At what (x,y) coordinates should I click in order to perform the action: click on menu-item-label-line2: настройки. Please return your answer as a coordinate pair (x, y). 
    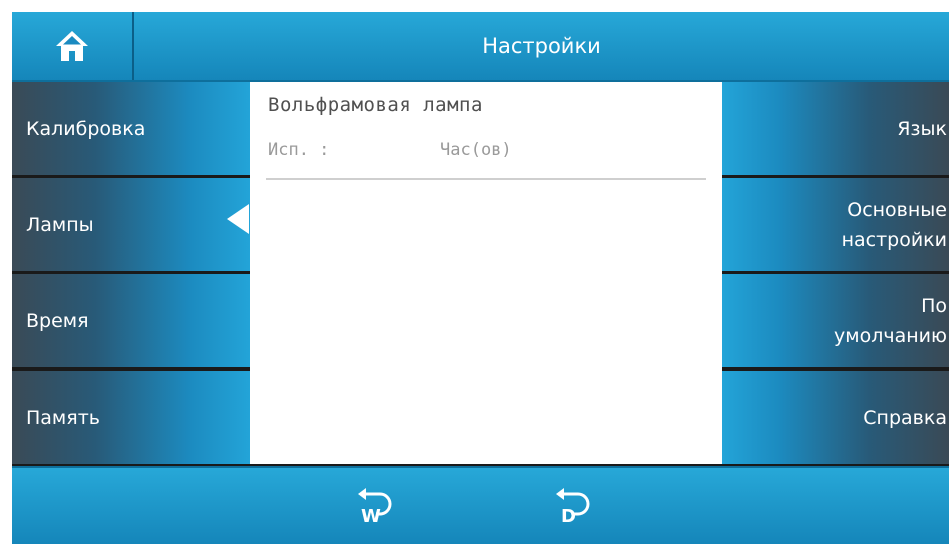
    Looking at the image, I should click on (894, 239).